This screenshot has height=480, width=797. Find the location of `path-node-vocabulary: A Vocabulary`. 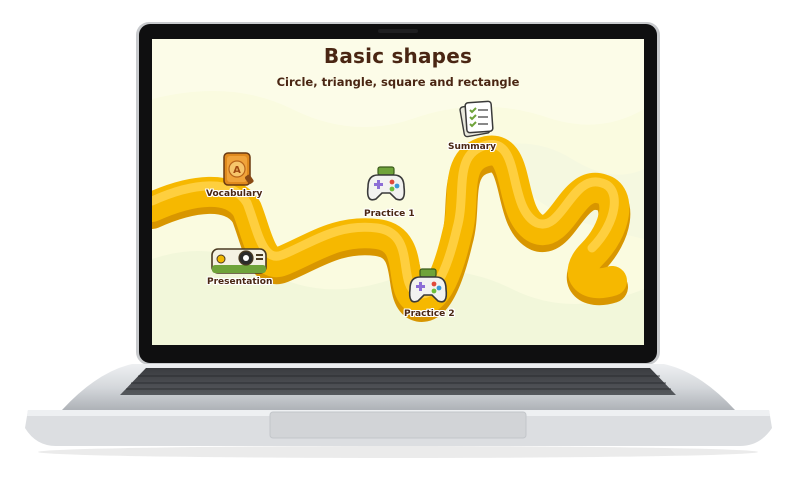

path-node-vocabulary: A Vocabulary is located at coordinates (246, 177).